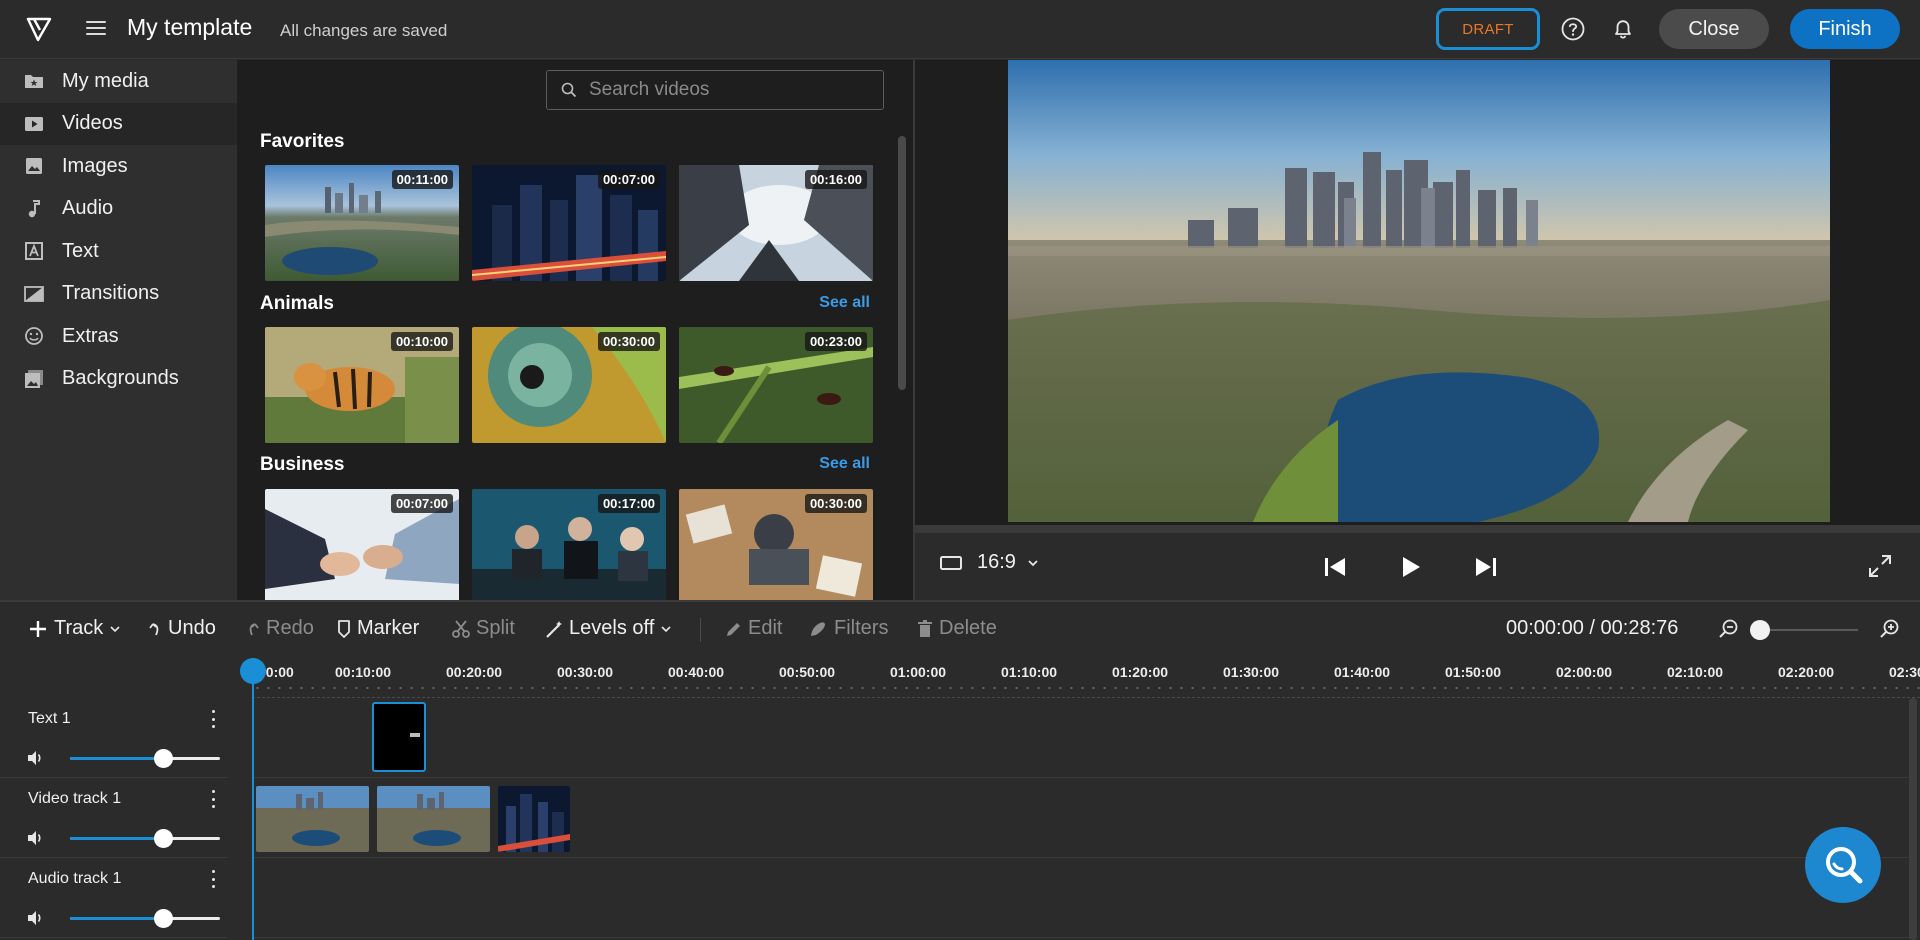 The height and width of the screenshot is (940, 1920). What do you see at coordinates (34, 166) in the screenshot?
I see `image-icon` at bounding box center [34, 166].